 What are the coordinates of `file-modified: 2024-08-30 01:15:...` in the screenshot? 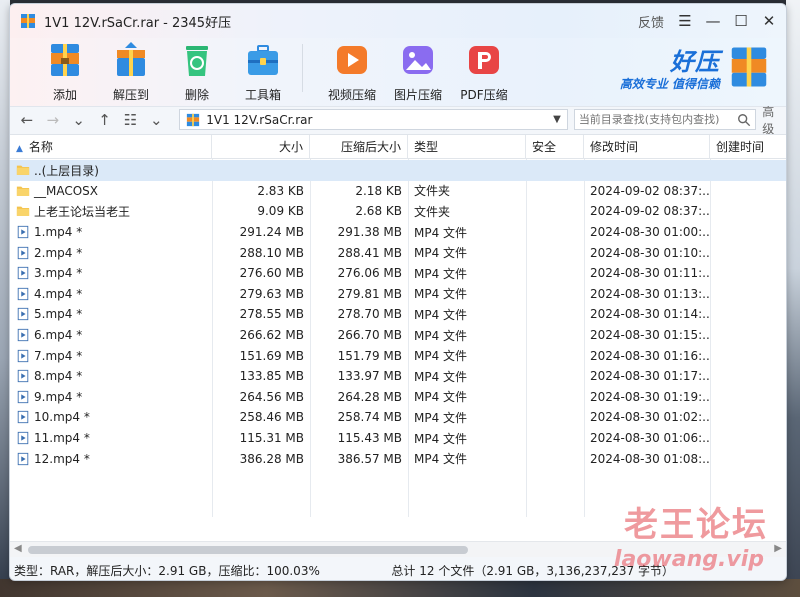 It's located at (650, 335).